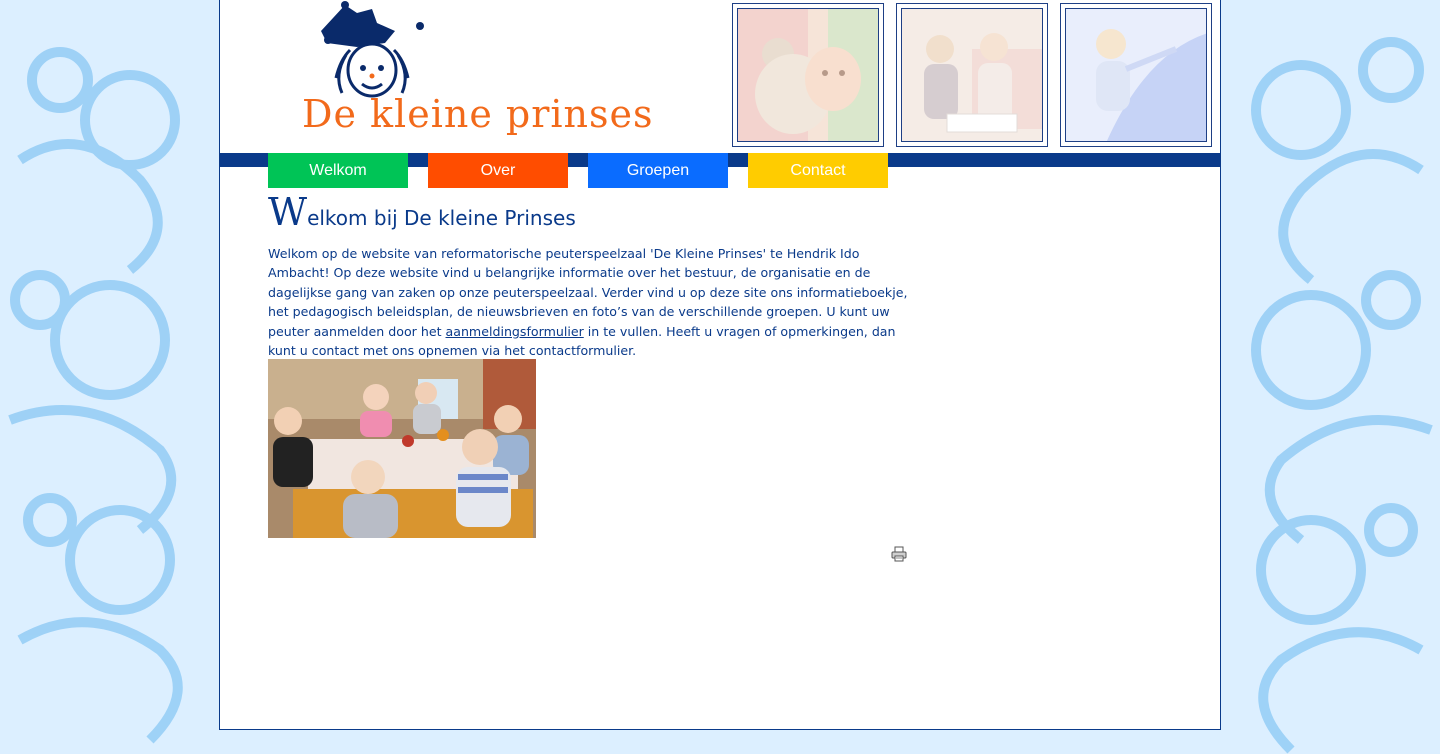  What do you see at coordinates (808, 75) in the screenshot?
I see `header-photo-teddy-bear` at bounding box center [808, 75].